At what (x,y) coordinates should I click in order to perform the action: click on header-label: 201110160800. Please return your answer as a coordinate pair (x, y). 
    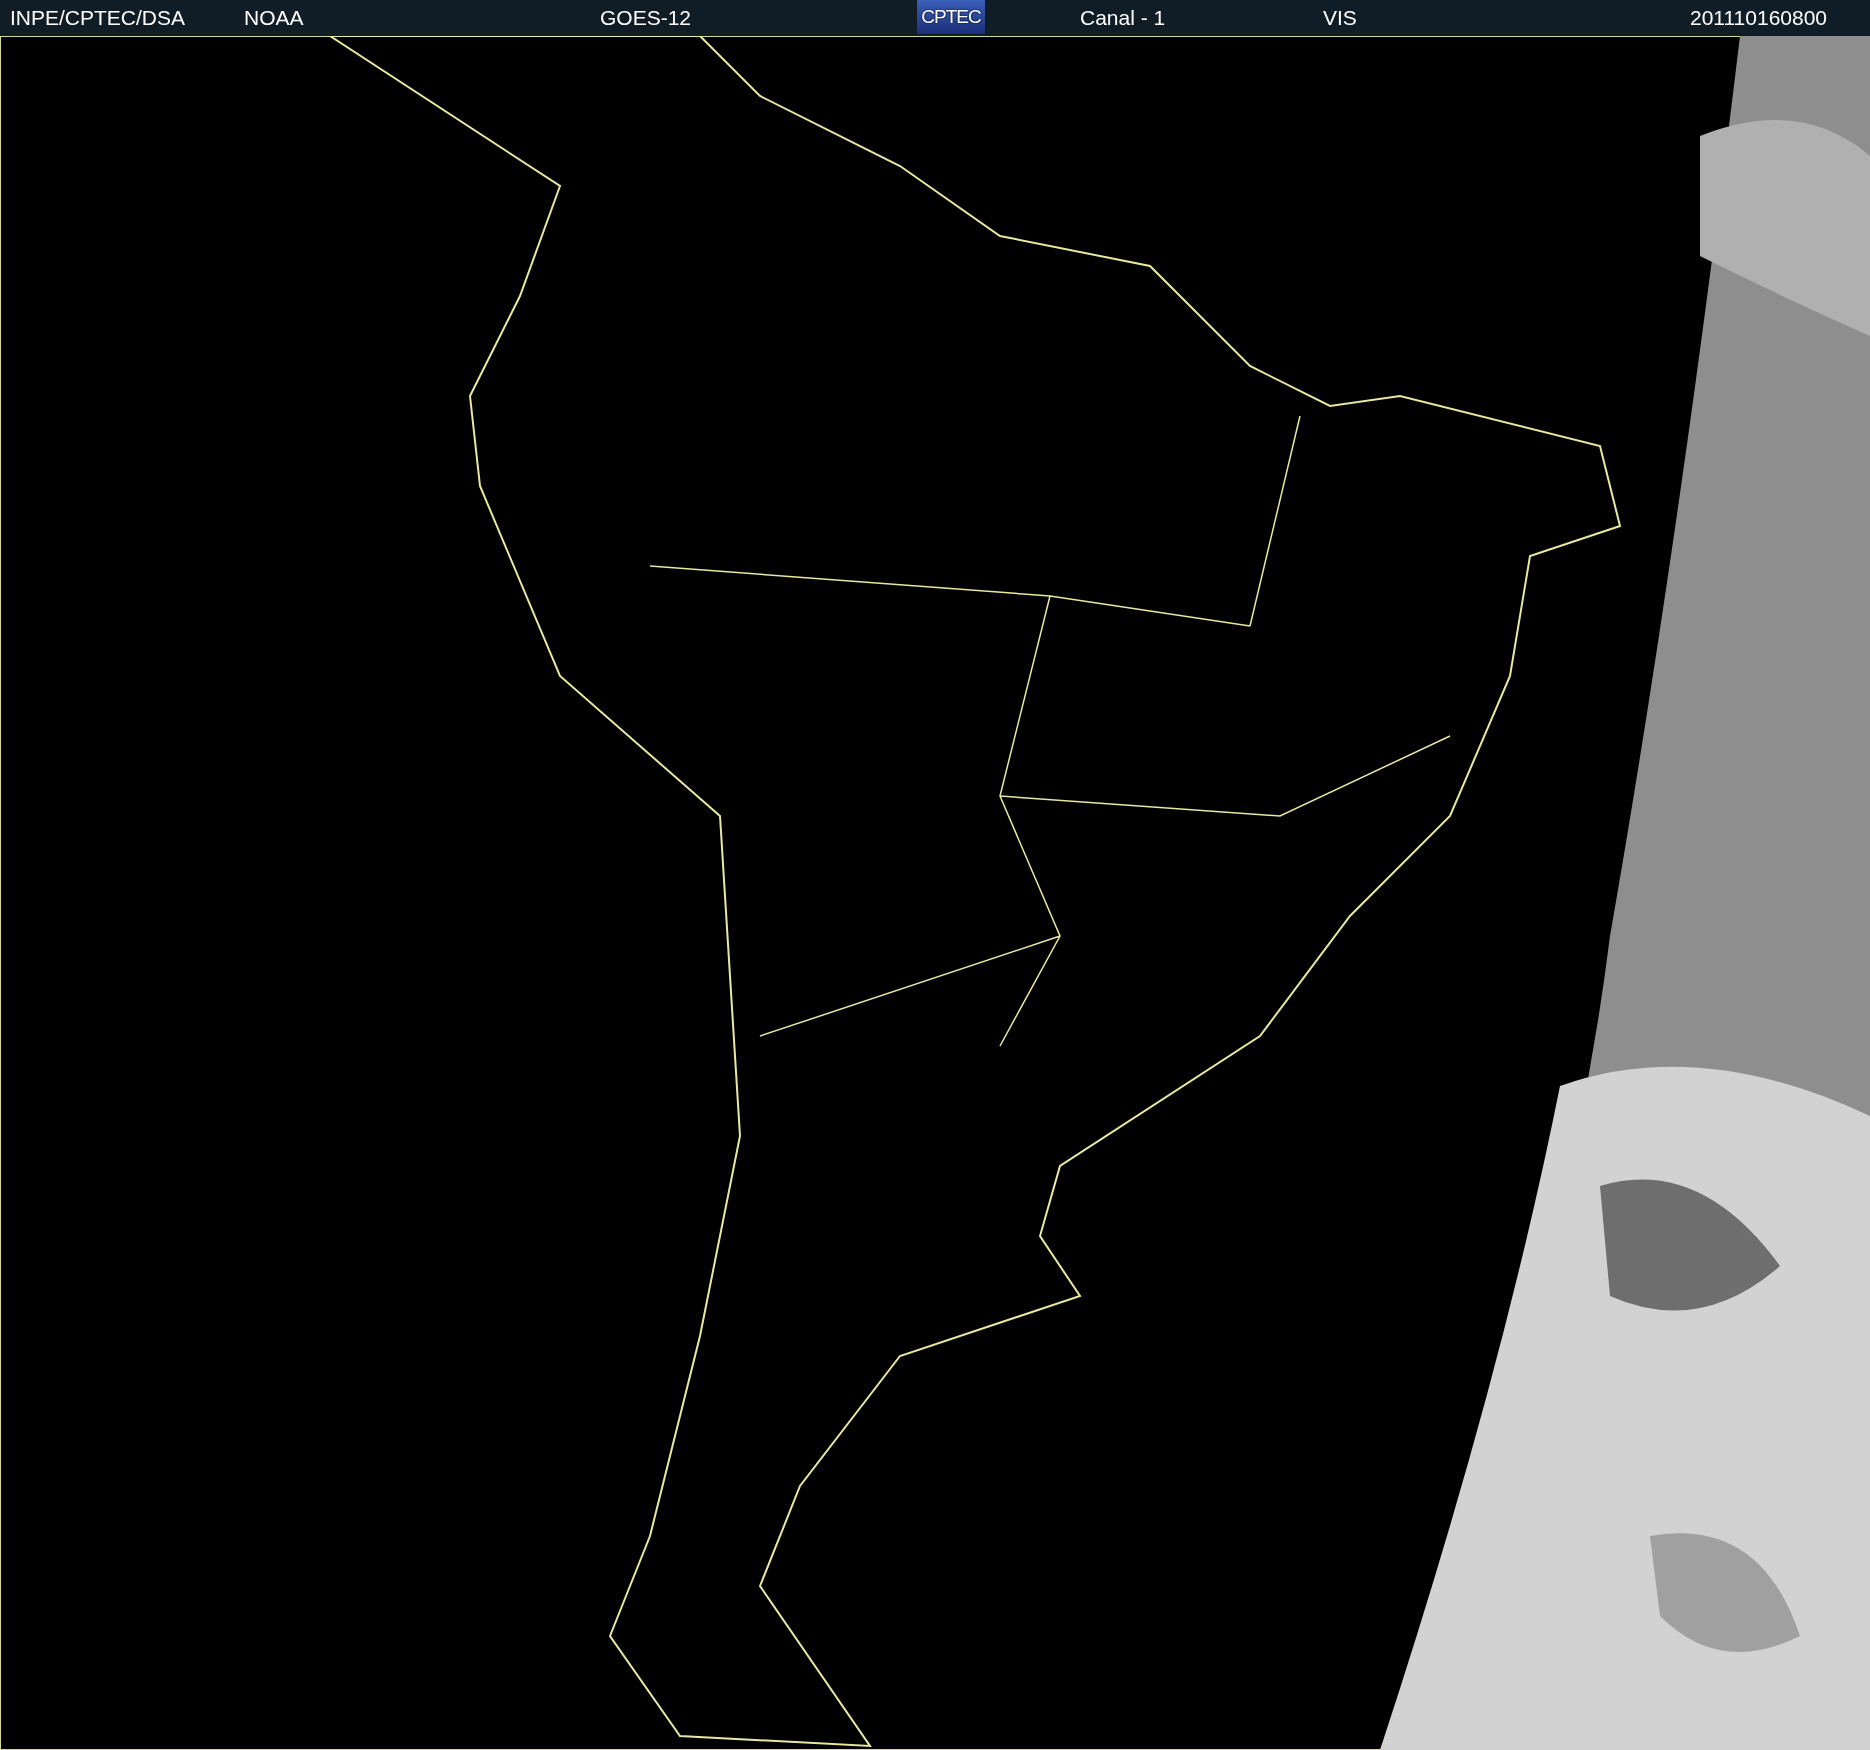
    Looking at the image, I should click on (1759, 18).